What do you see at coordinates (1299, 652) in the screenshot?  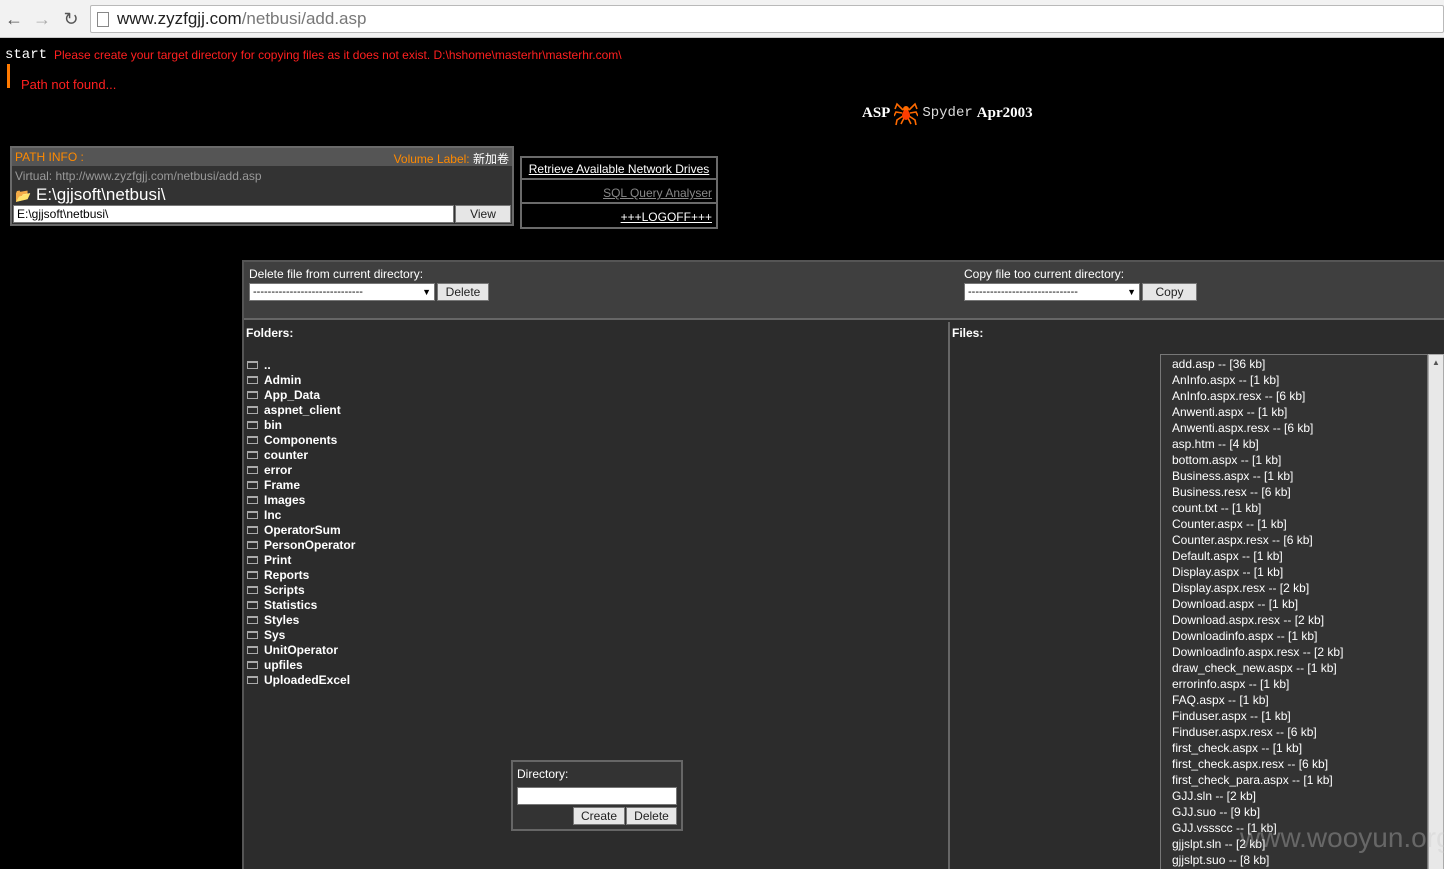 I see `file-item: Downloadinfo.aspx.resx -- [2 kb]` at bounding box center [1299, 652].